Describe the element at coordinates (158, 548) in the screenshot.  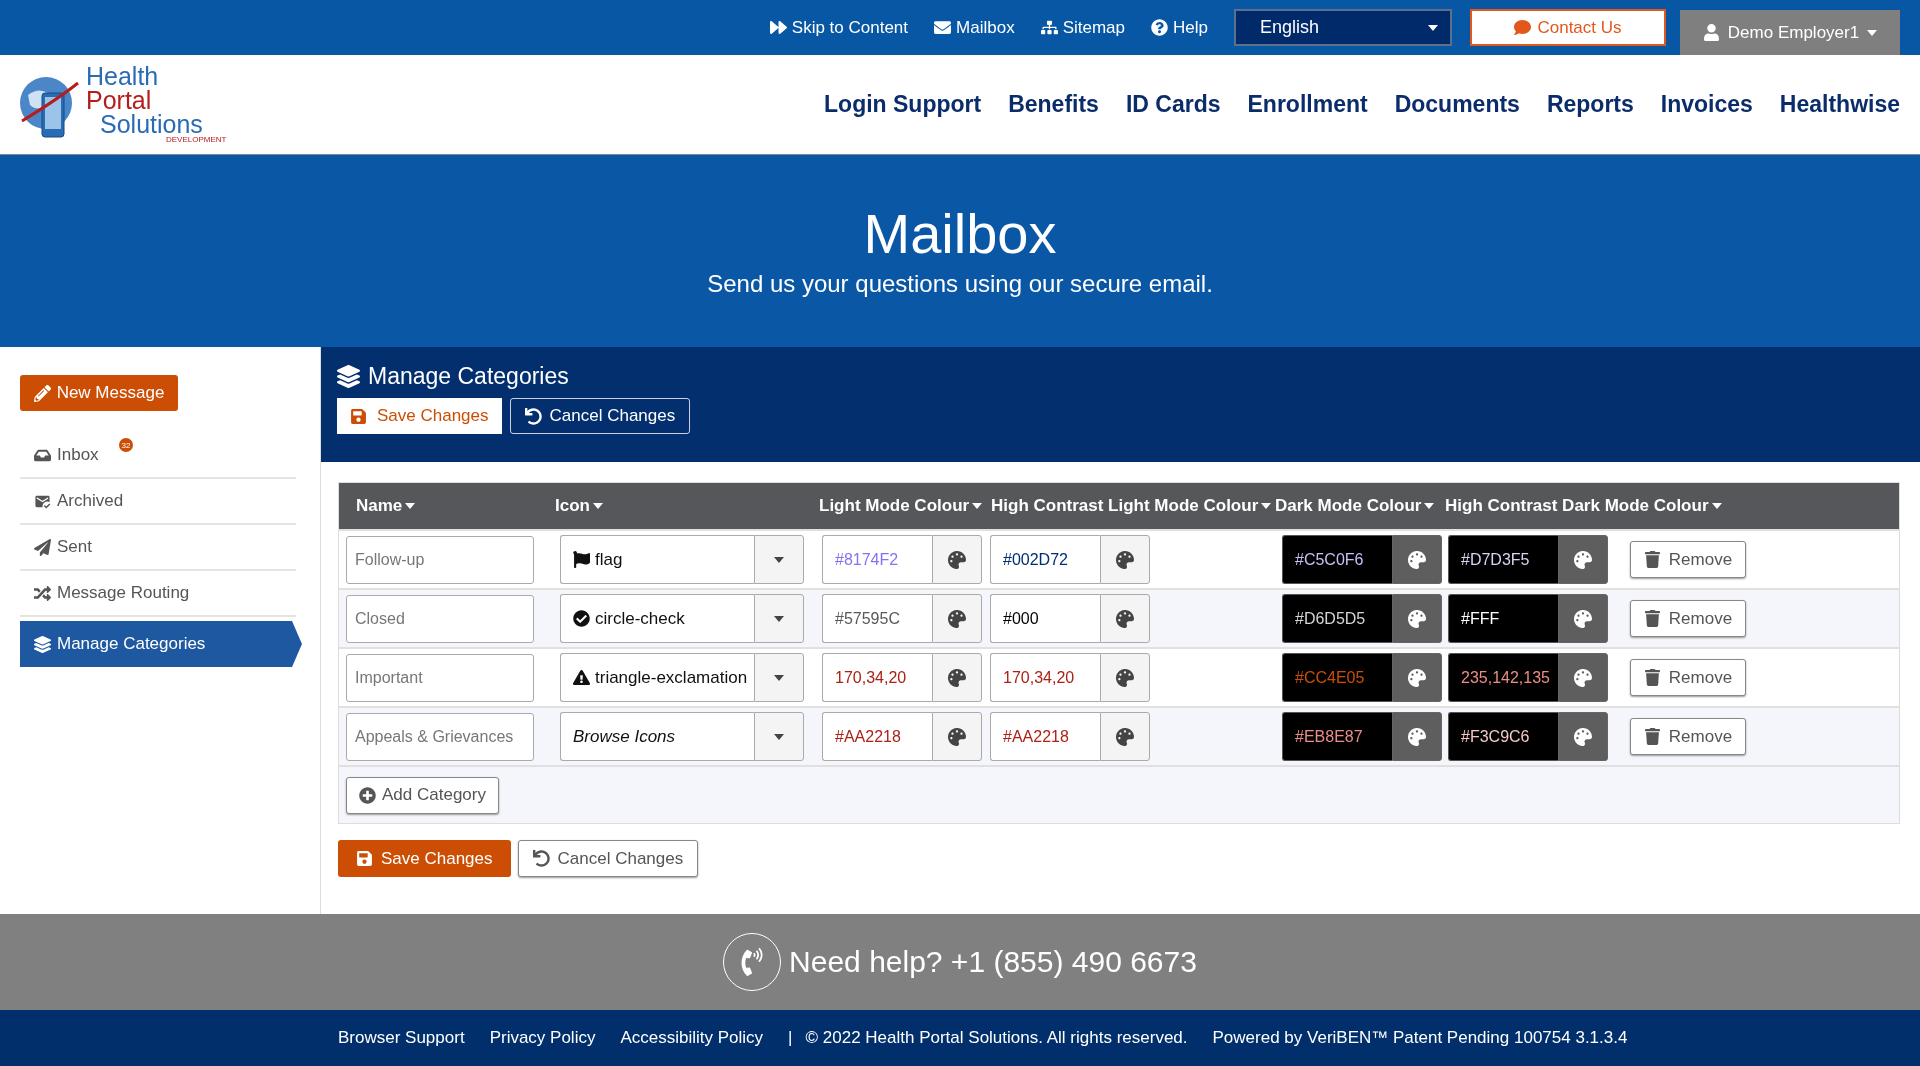
I see `sidebar-item: Sent` at that location.